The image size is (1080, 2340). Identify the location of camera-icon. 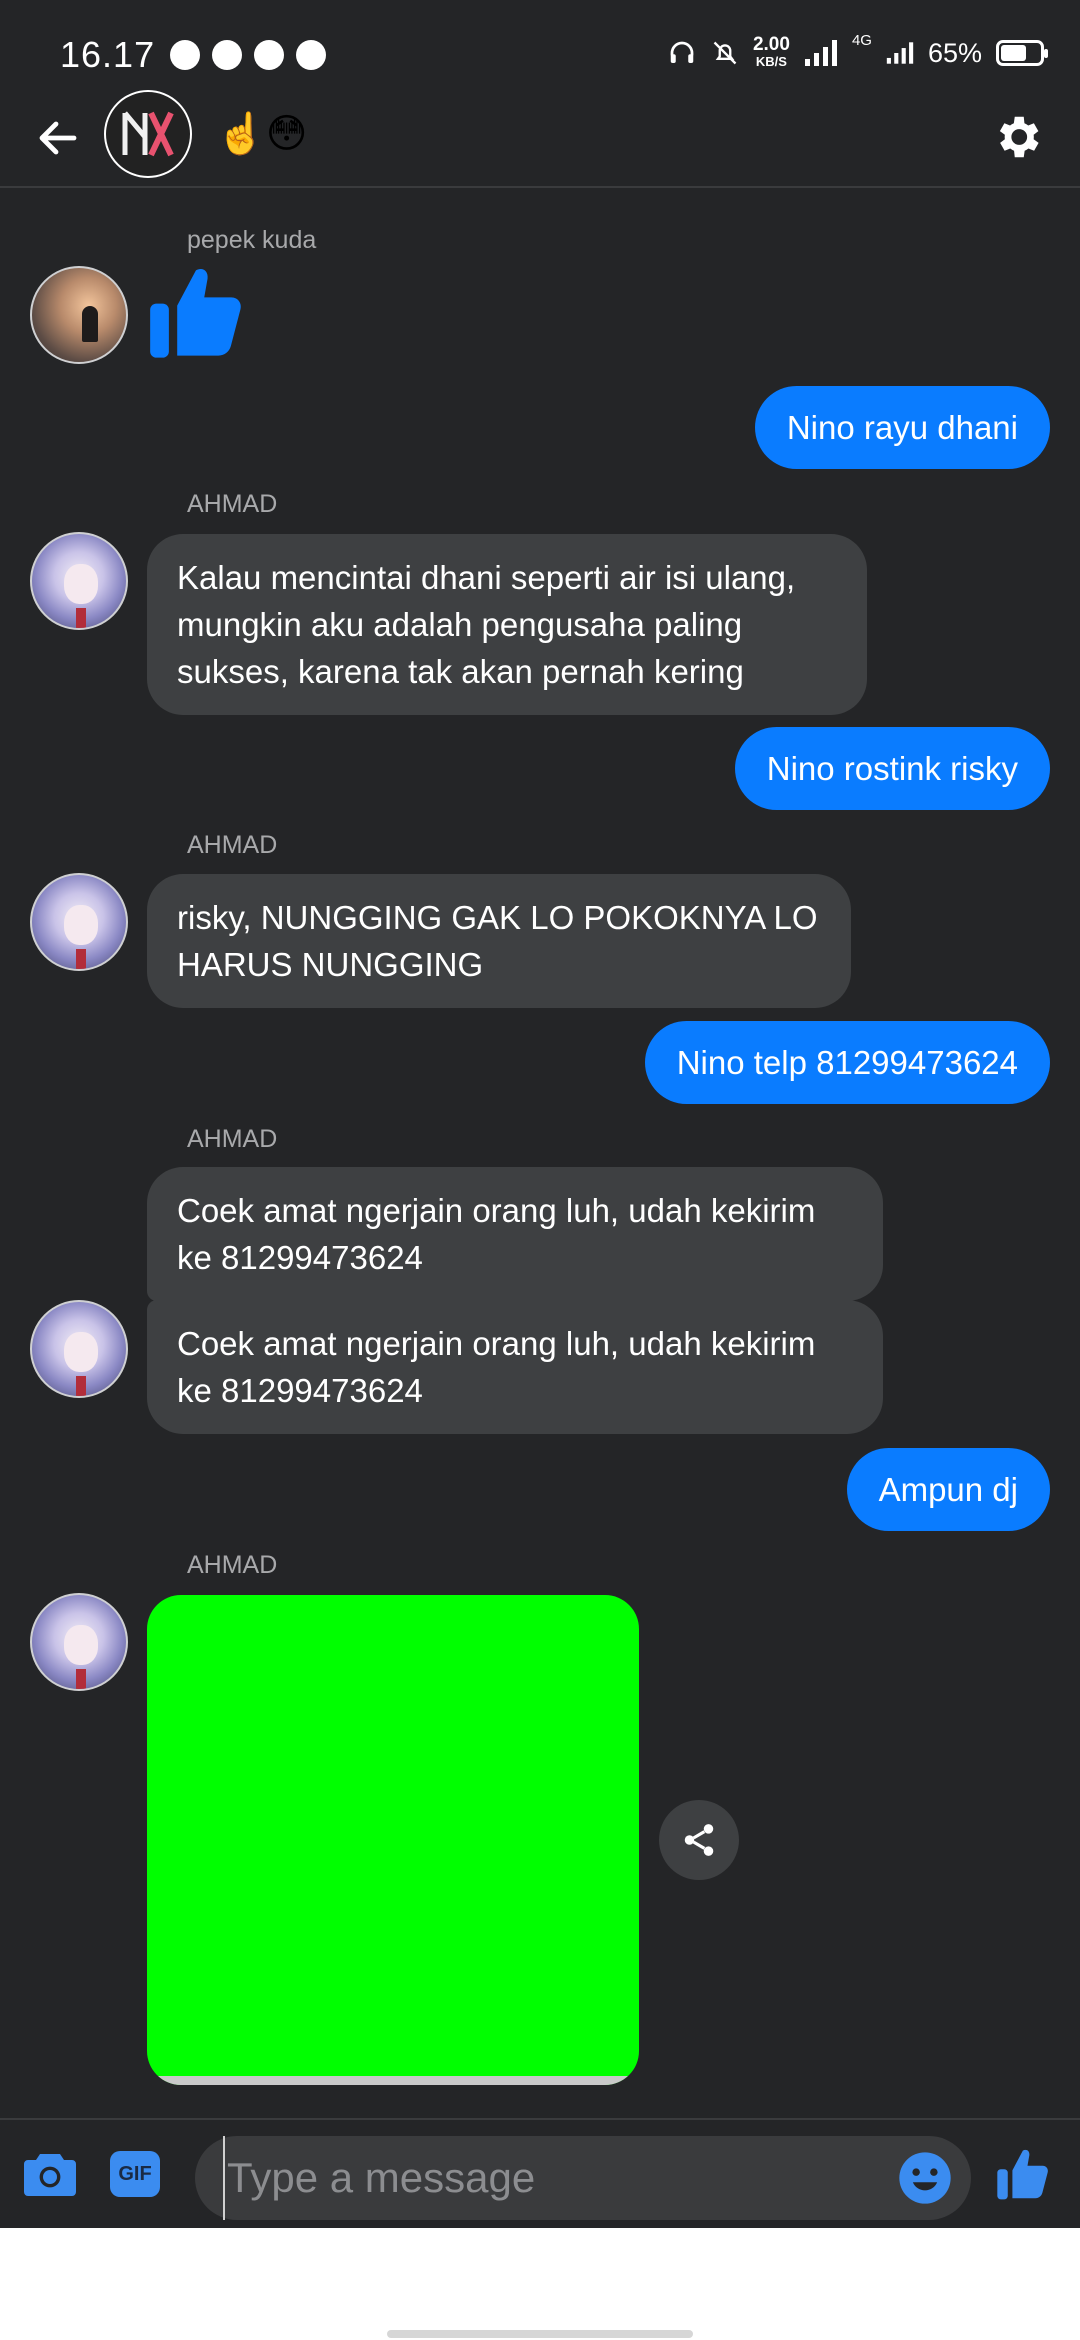
(50, 2174).